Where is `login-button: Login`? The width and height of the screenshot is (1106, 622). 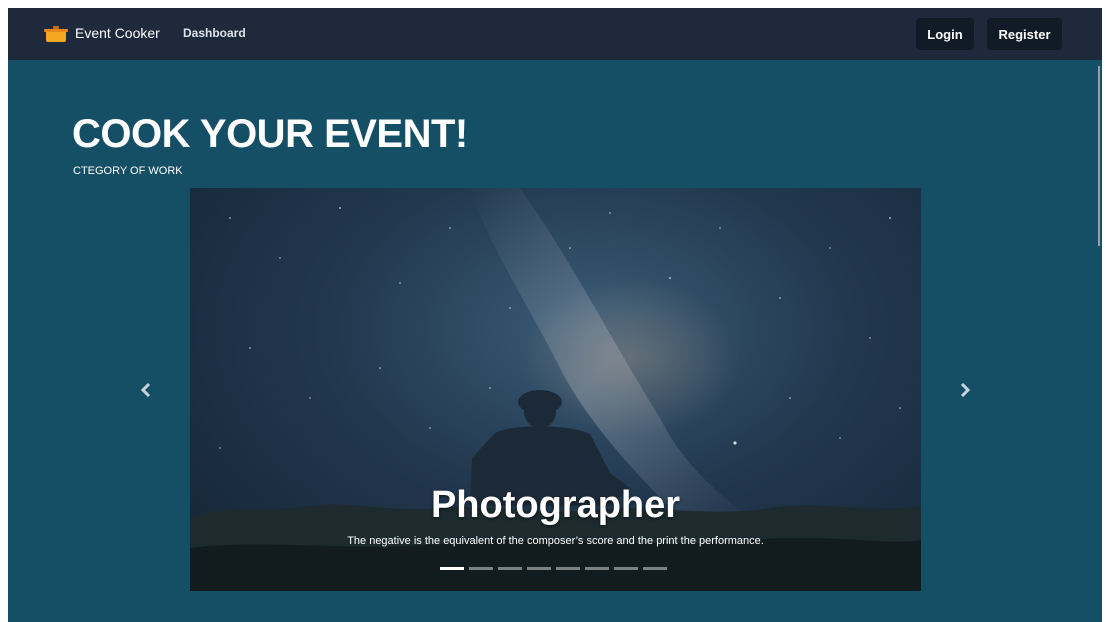
login-button: Login is located at coordinates (945, 34).